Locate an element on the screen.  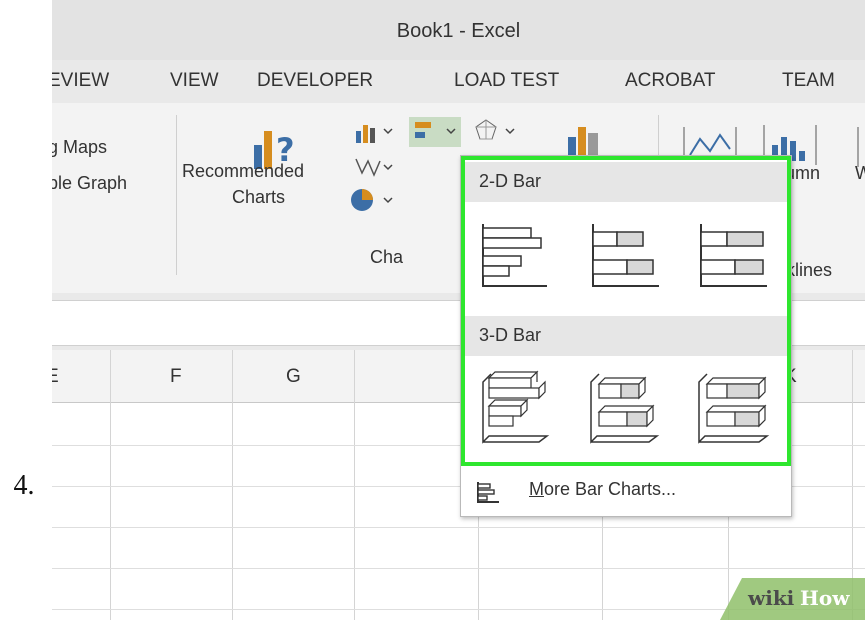
watermark-how: How is located at coordinates (825, 598).